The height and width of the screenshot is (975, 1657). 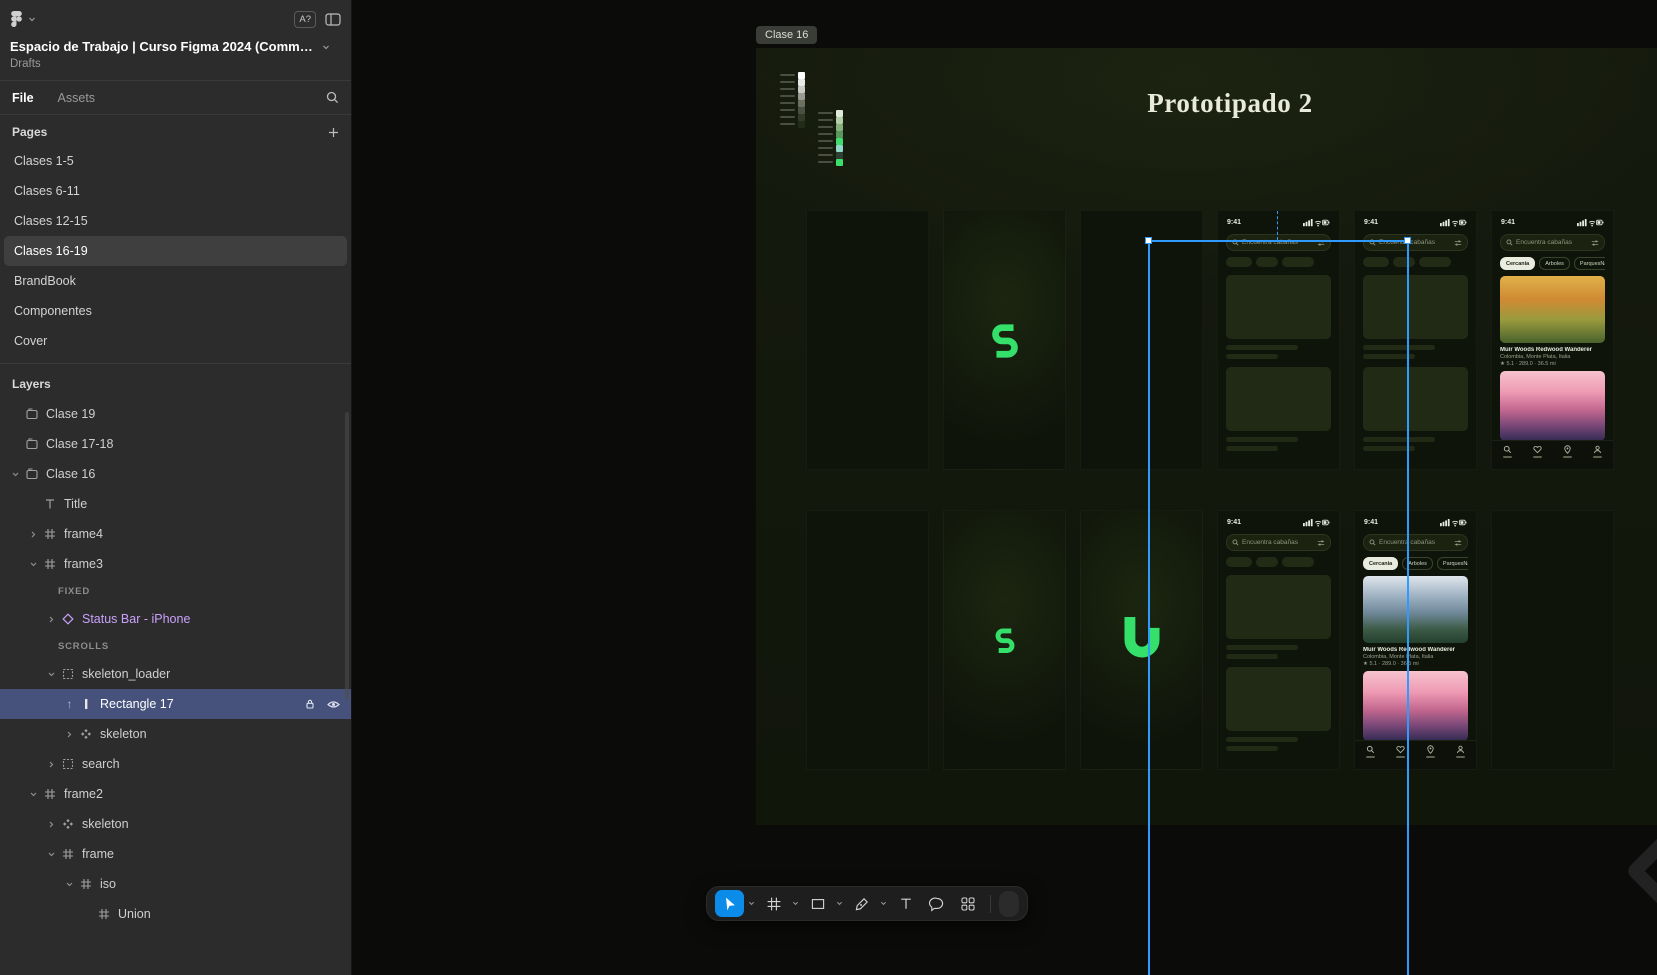 I want to click on card-photo-flowers, so click(x=1552, y=309).